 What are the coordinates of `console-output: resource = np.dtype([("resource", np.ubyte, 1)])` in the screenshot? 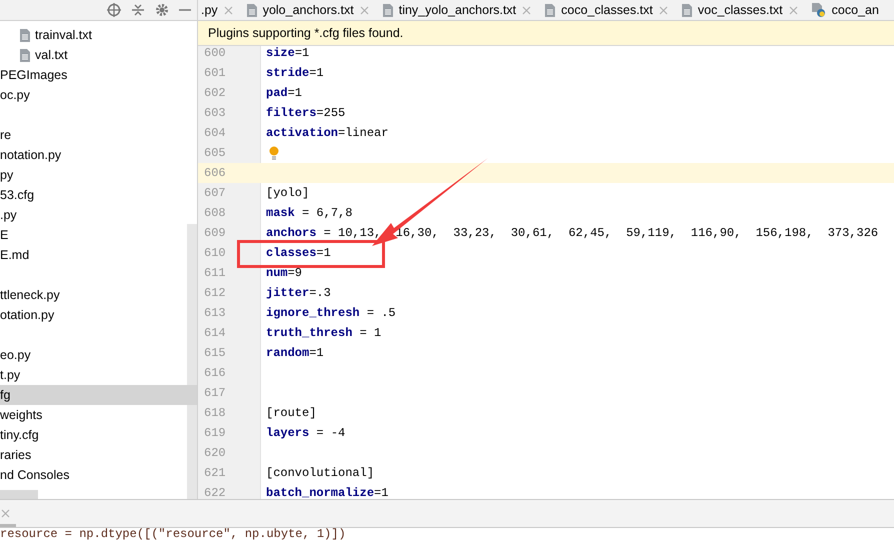 It's located at (173, 534).